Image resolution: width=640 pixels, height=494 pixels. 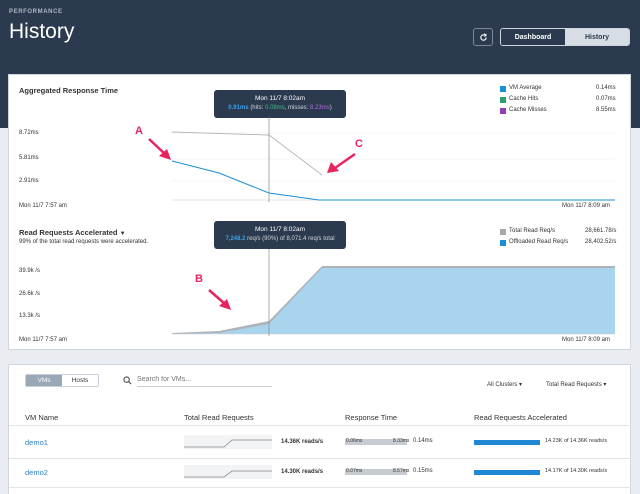 What do you see at coordinates (354, 441) in the screenshot?
I see `rt-left: 0.06ms` at bounding box center [354, 441].